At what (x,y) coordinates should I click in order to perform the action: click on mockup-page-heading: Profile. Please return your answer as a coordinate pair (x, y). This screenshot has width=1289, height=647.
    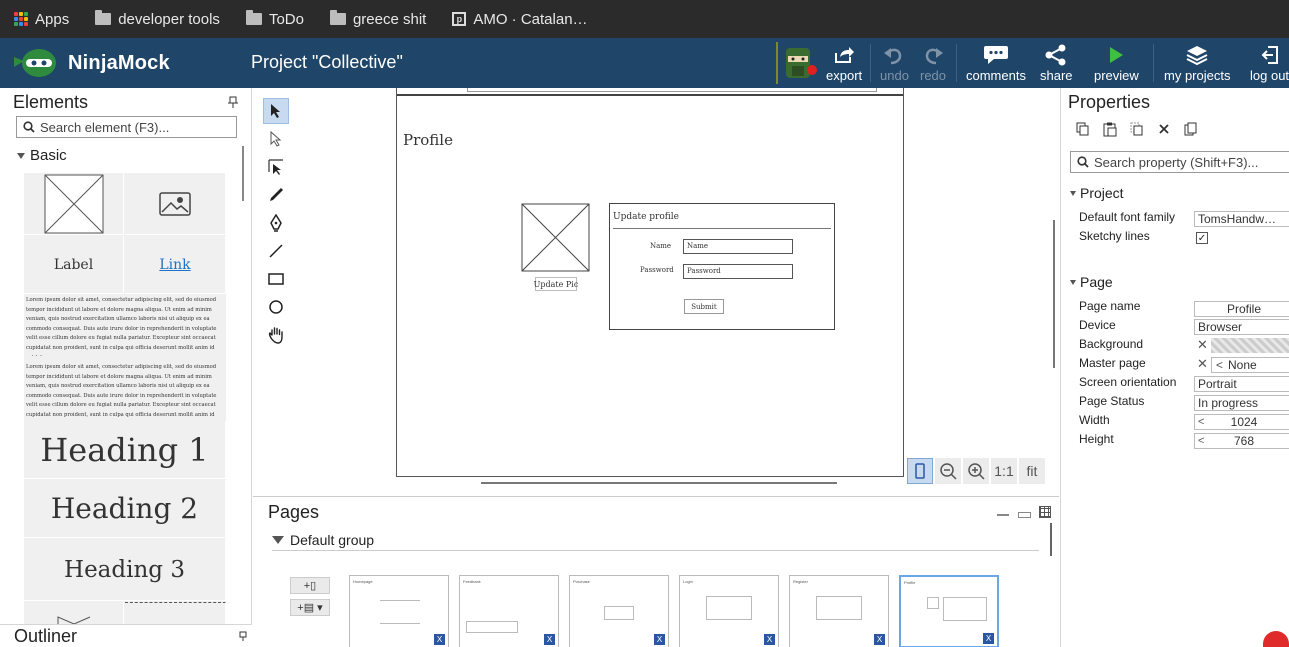
    Looking at the image, I should click on (428, 140).